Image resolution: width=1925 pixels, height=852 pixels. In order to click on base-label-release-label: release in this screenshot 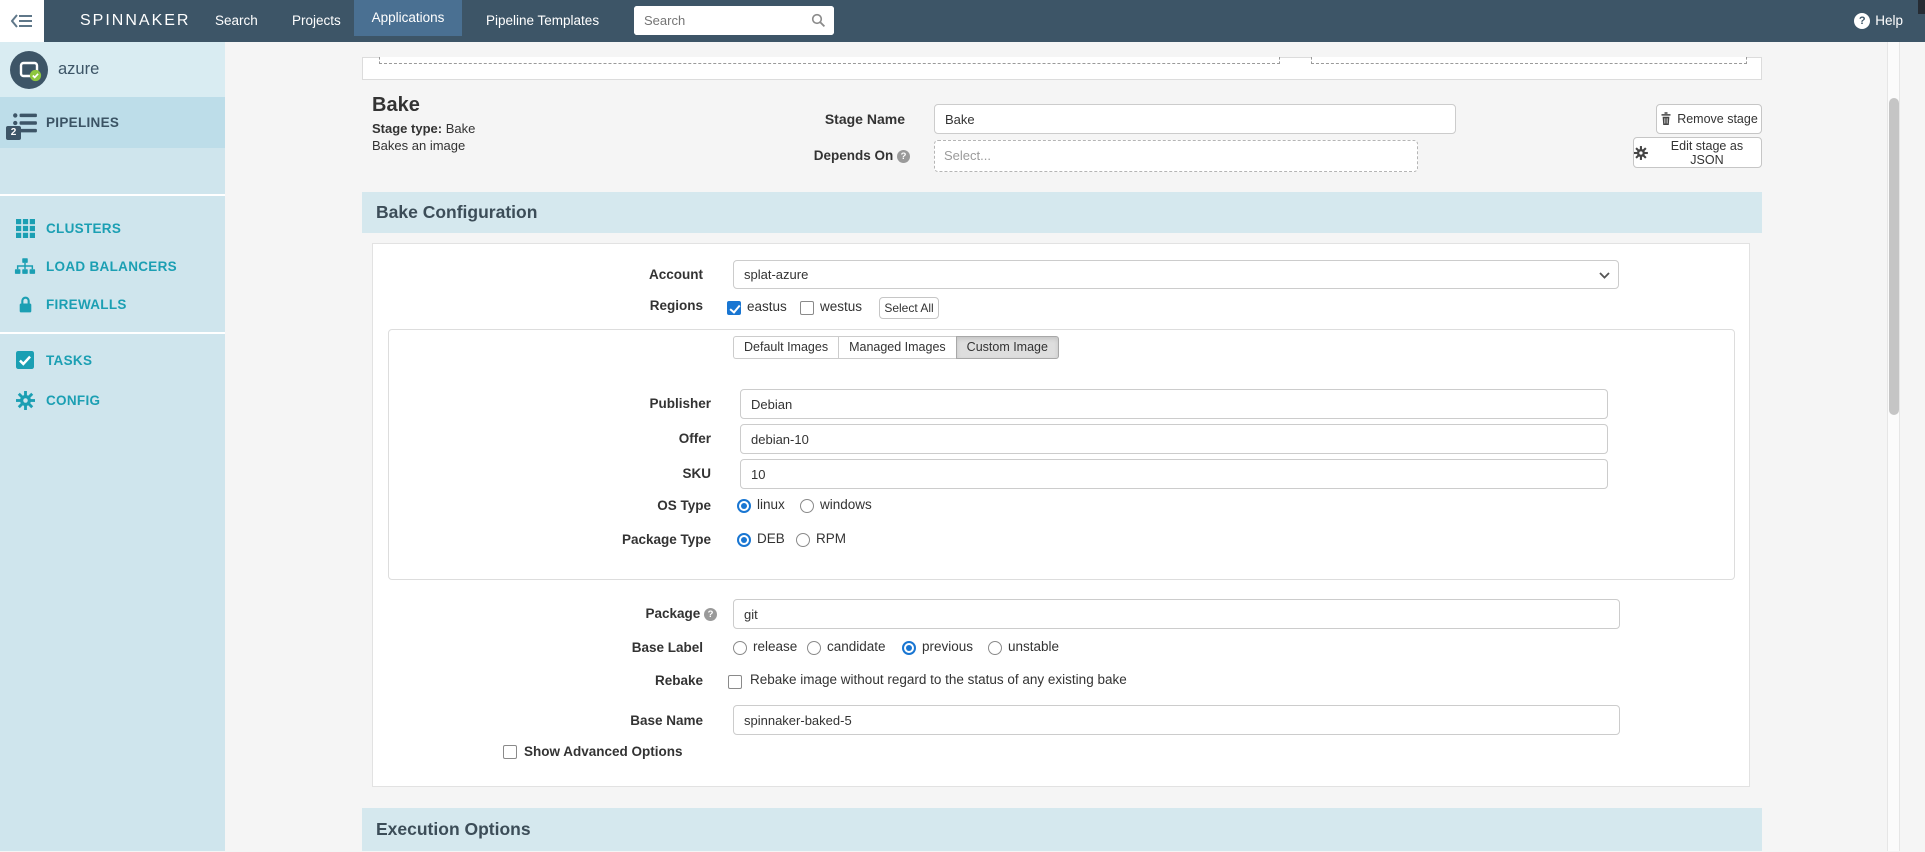, I will do `click(775, 646)`.